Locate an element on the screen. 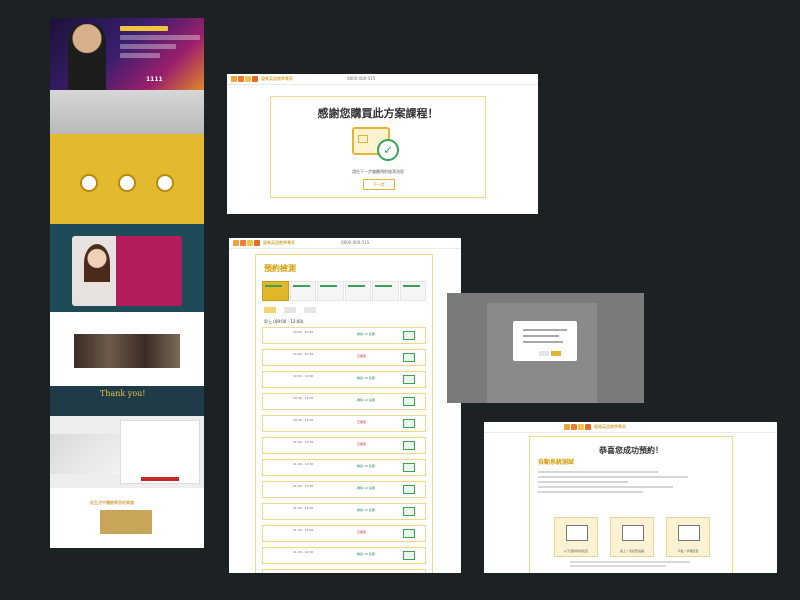 The image size is (800, 600). section-intro is located at coordinates (127, 112).